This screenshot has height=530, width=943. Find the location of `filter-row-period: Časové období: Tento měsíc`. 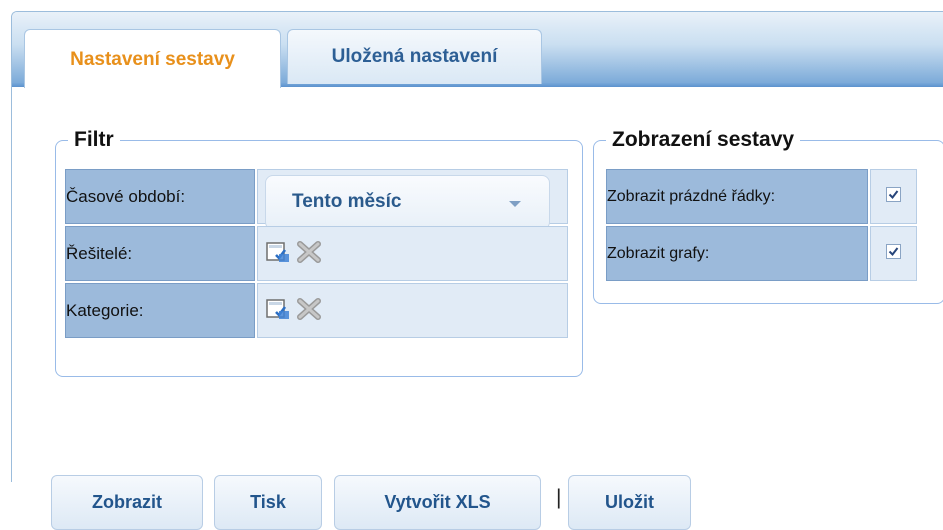

filter-row-period: Časové období: Tento měsíc is located at coordinates (316, 199).